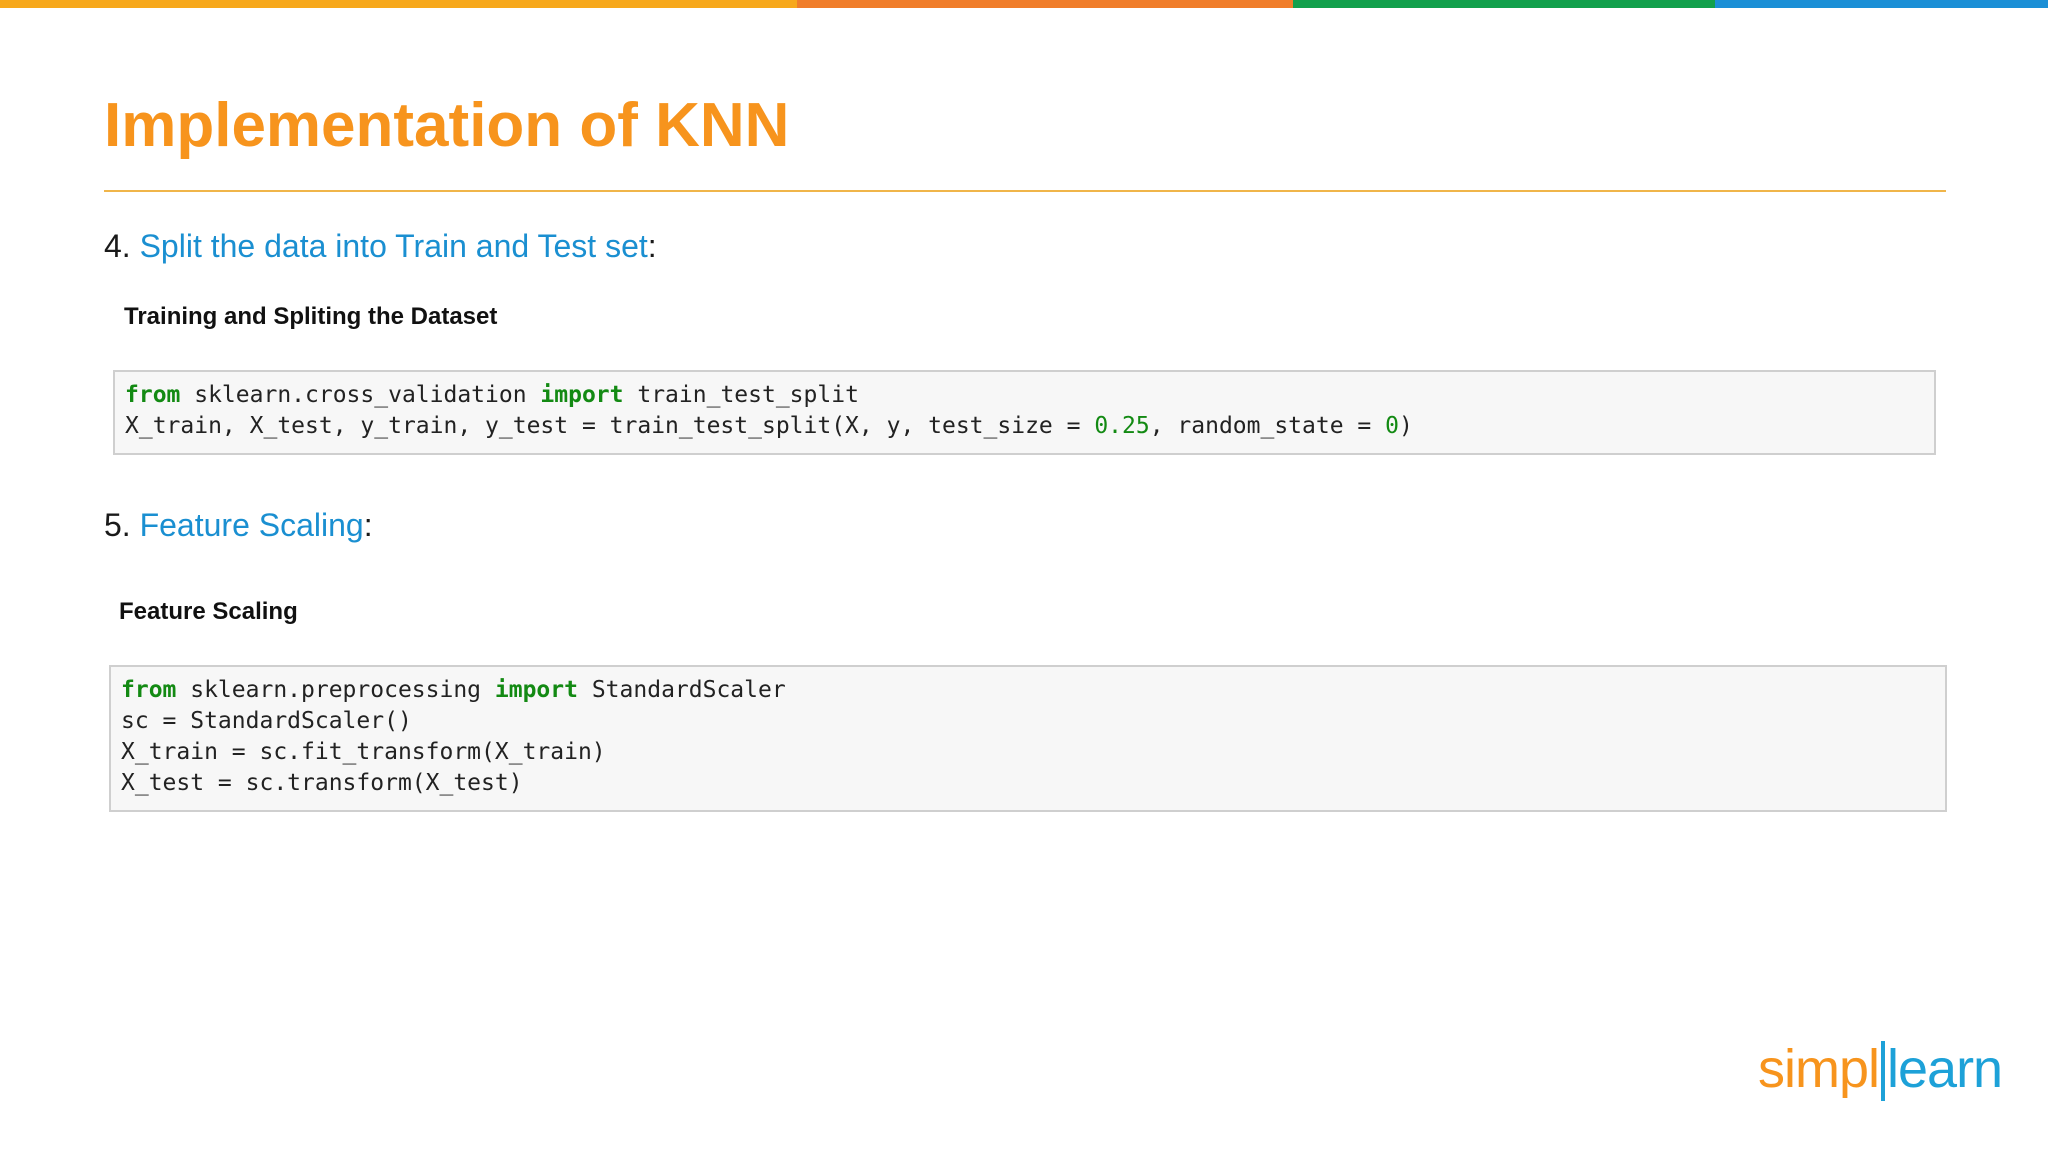  What do you see at coordinates (652, 246) in the screenshot?
I see `step-4-suffix: :` at bounding box center [652, 246].